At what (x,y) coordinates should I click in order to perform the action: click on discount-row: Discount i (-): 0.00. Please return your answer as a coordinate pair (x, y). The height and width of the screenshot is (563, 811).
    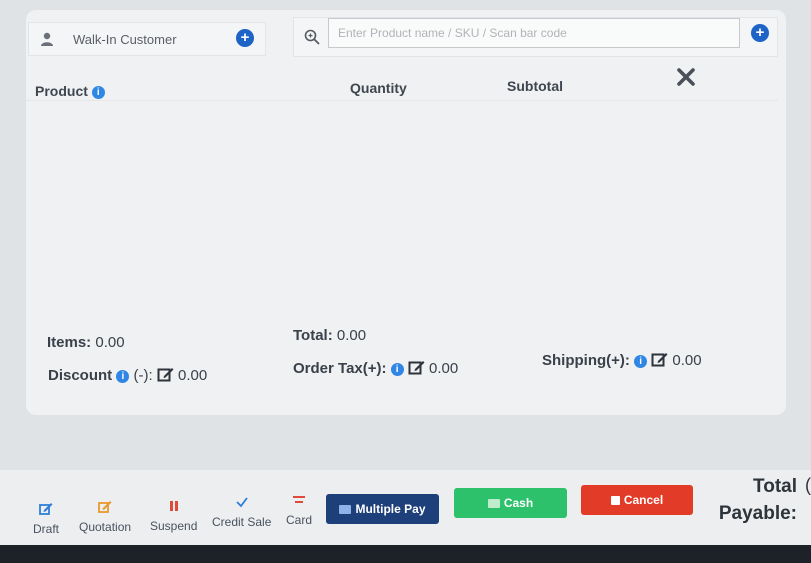
    Looking at the image, I should click on (127, 375).